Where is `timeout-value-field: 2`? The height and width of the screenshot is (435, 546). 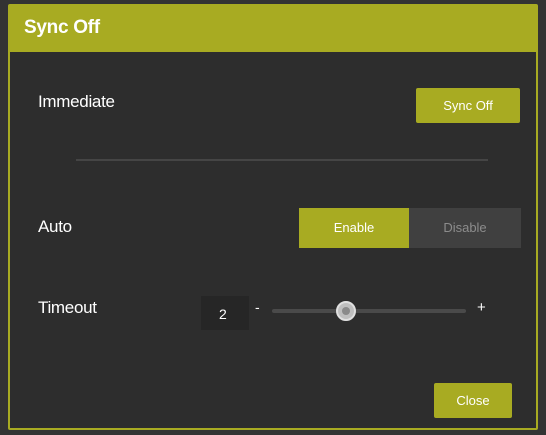 timeout-value-field: 2 is located at coordinates (225, 313).